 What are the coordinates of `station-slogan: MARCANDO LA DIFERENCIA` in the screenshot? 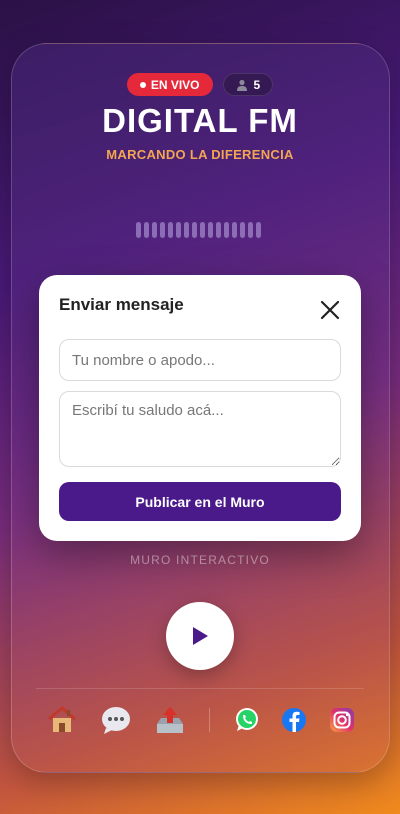 It's located at (200, 154).